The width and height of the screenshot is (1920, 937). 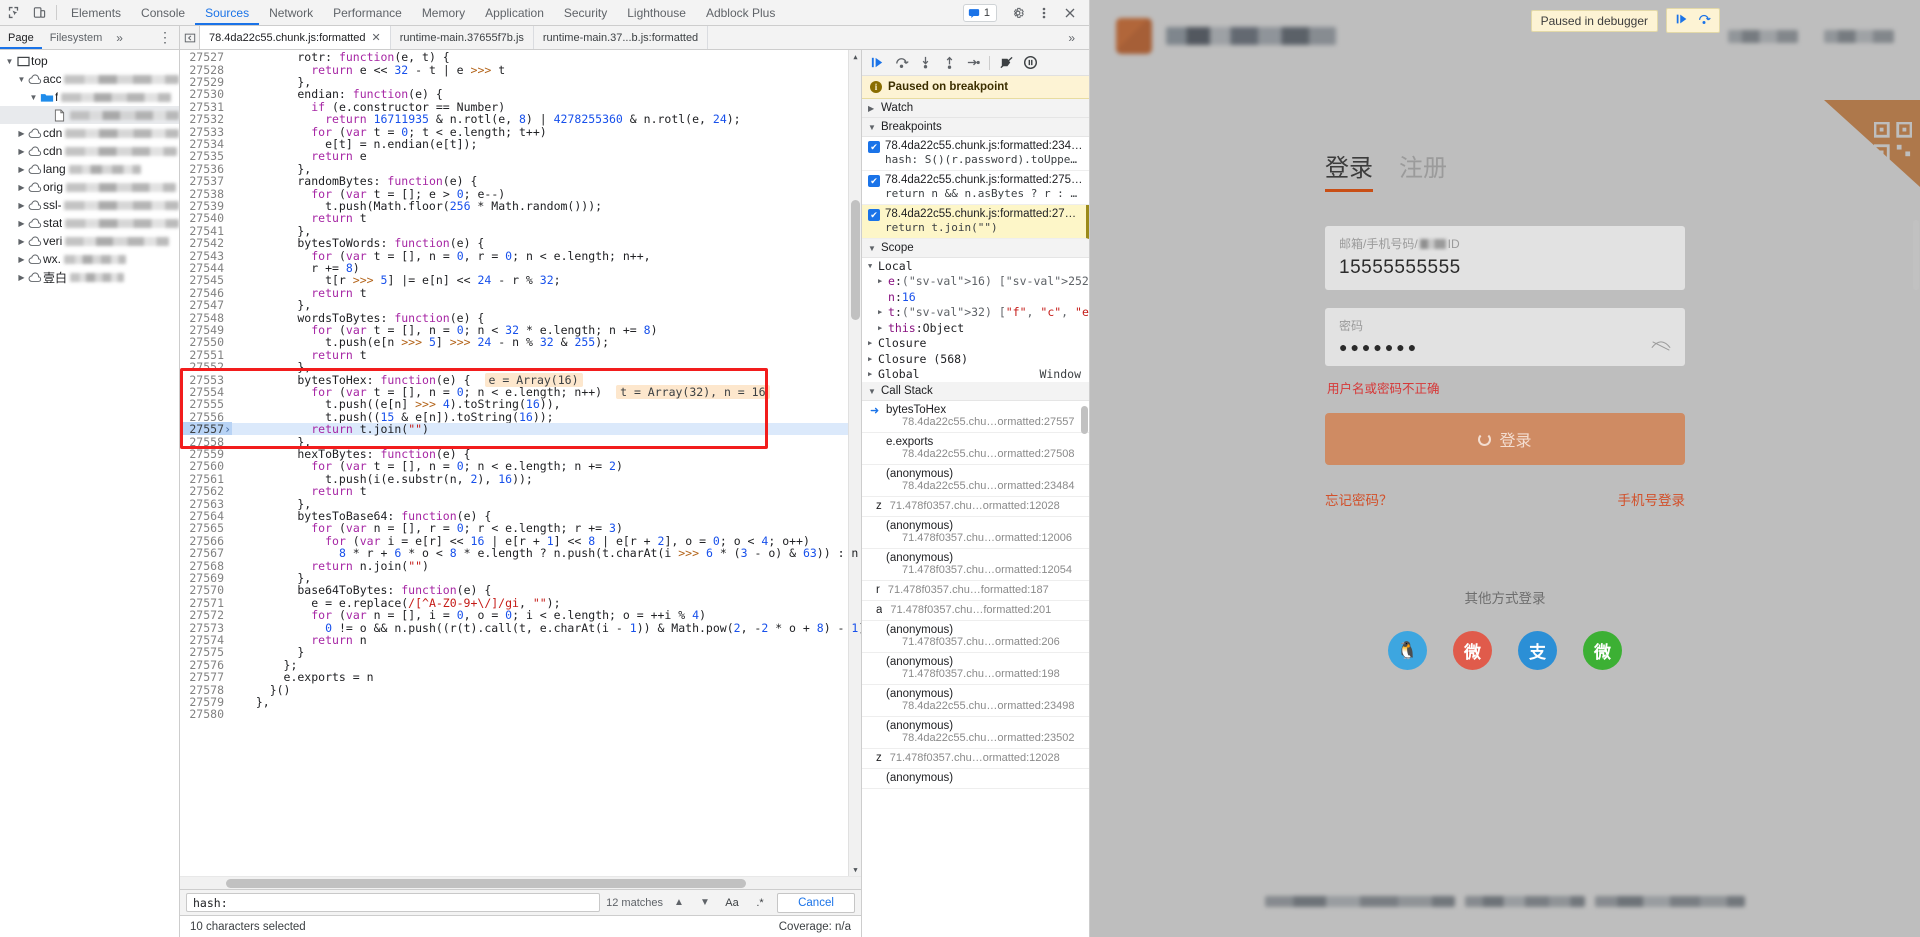 What do you see at coordinates (89, 223) in the screenshot?
I see `file-tree-row: ▶ stat` at bounding box center [89, 223].